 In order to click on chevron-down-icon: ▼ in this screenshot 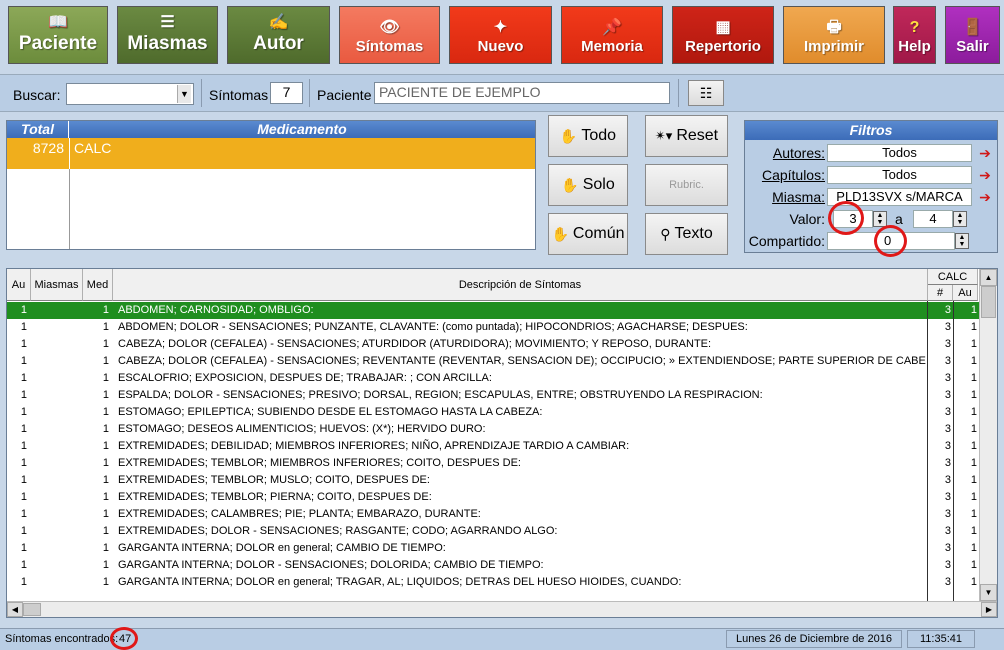, I will do `click(184, 94)`.